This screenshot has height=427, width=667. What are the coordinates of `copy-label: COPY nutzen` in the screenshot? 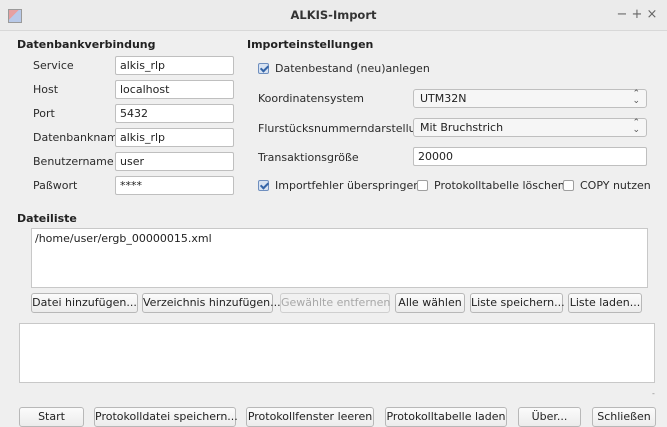 It's located at (615, 185).